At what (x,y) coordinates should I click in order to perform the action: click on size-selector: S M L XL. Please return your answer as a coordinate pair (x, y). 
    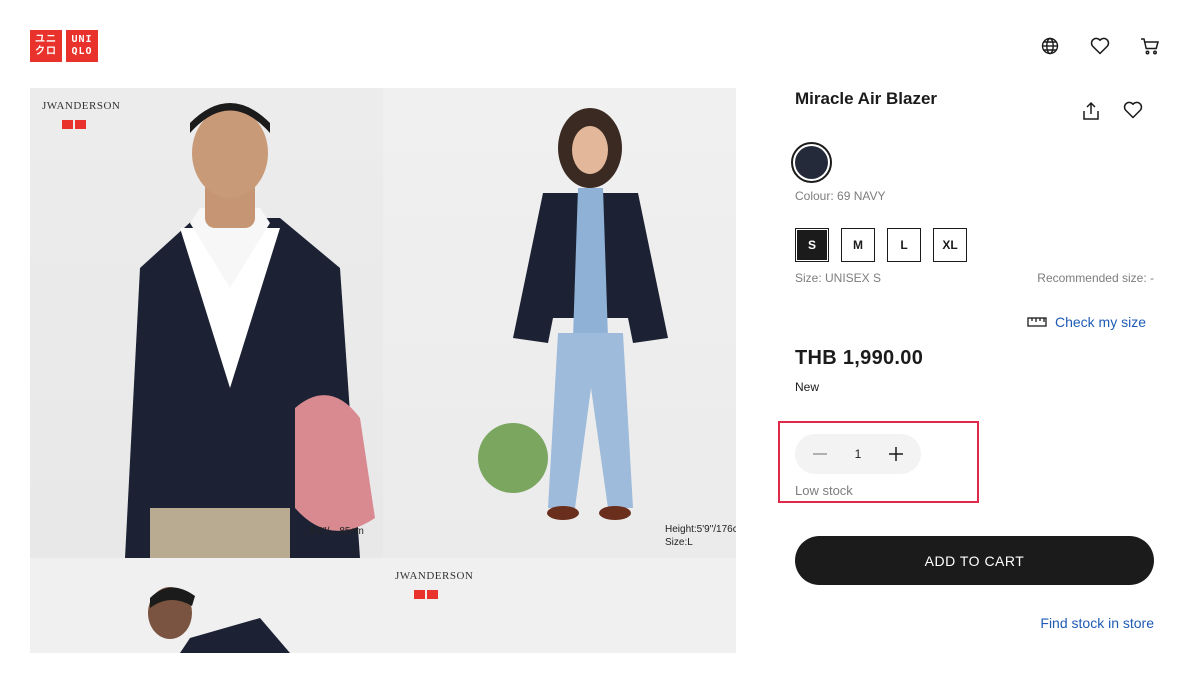
    Looking at the image, I should click on (881, 245).